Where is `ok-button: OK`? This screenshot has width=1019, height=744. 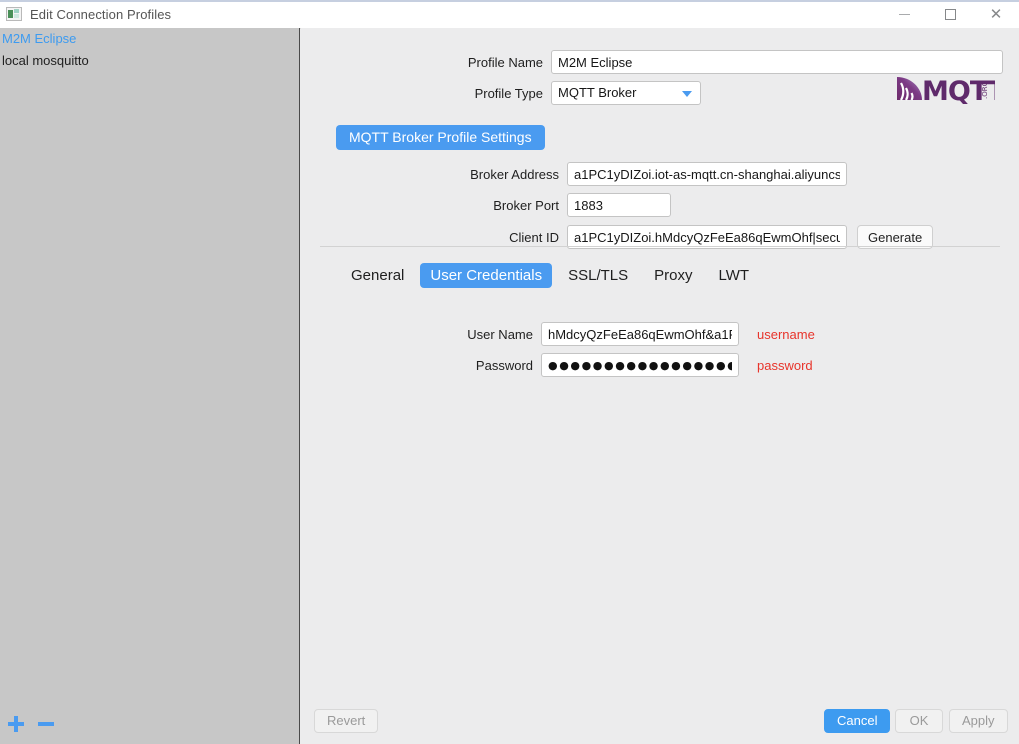
ok-button: OK is located at coordinates (919, 721).